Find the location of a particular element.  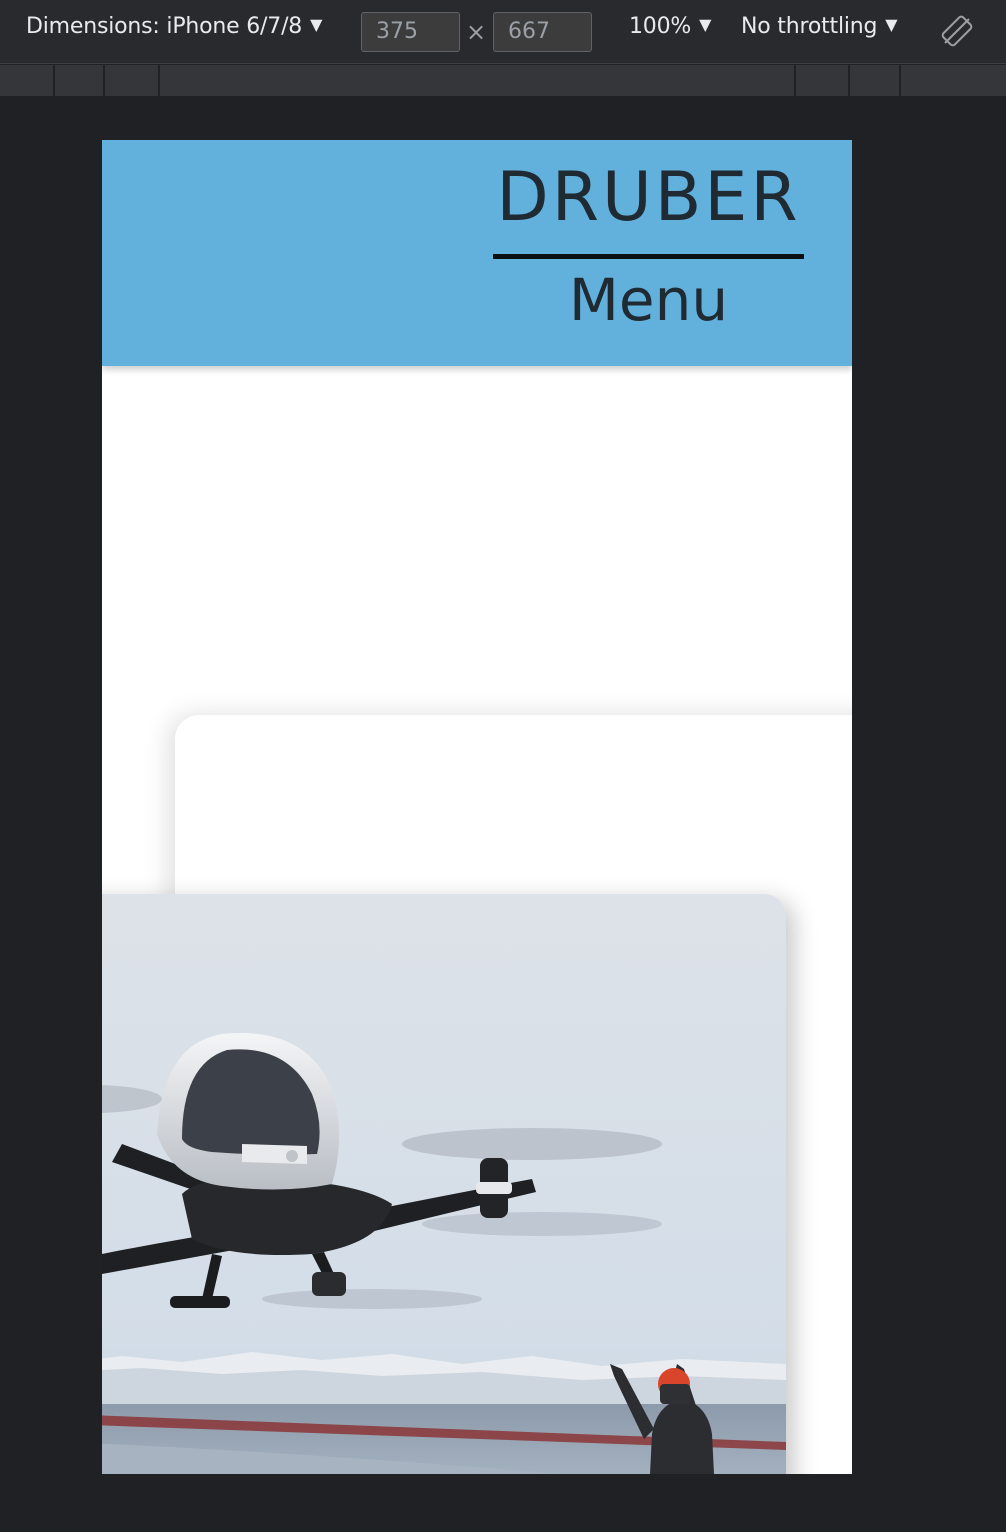

brand-divider is located at coordinates (648, 256).